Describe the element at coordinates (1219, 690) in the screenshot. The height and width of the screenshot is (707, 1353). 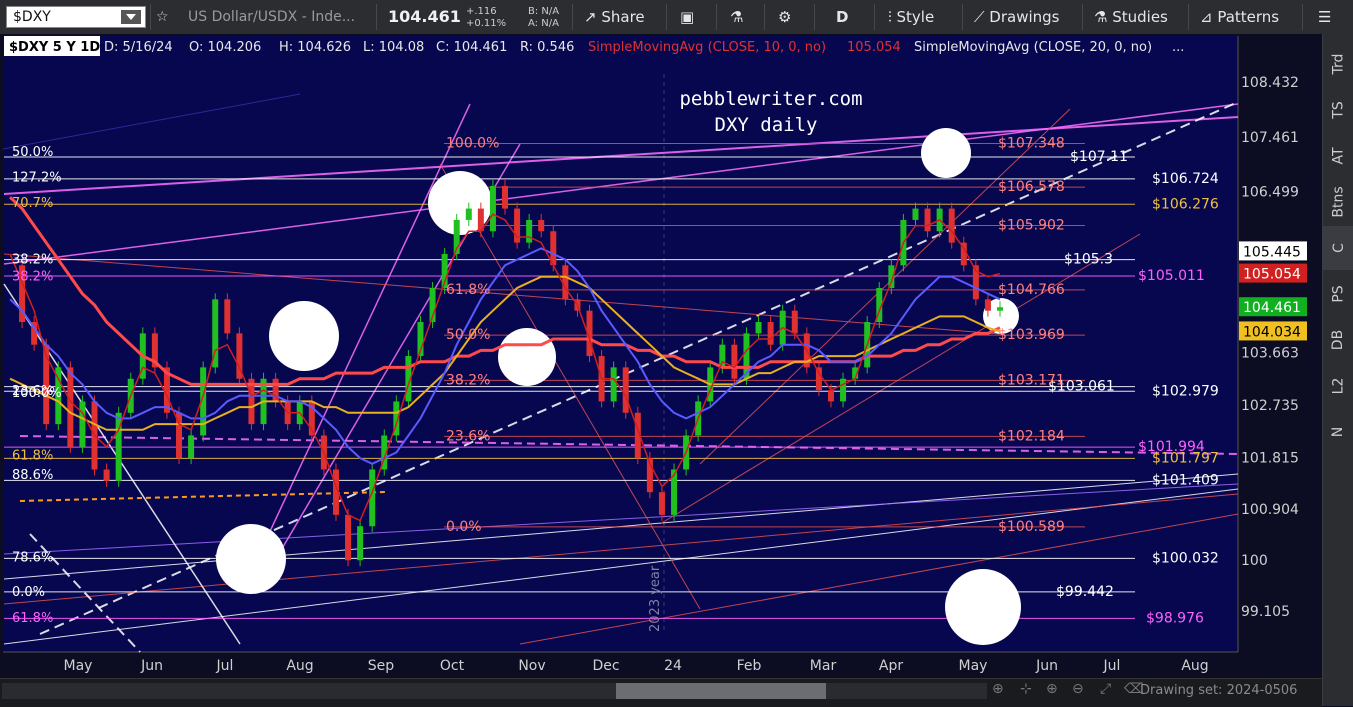
I see `drawing-set-label: Drawing set: 2024-0506` at that location.